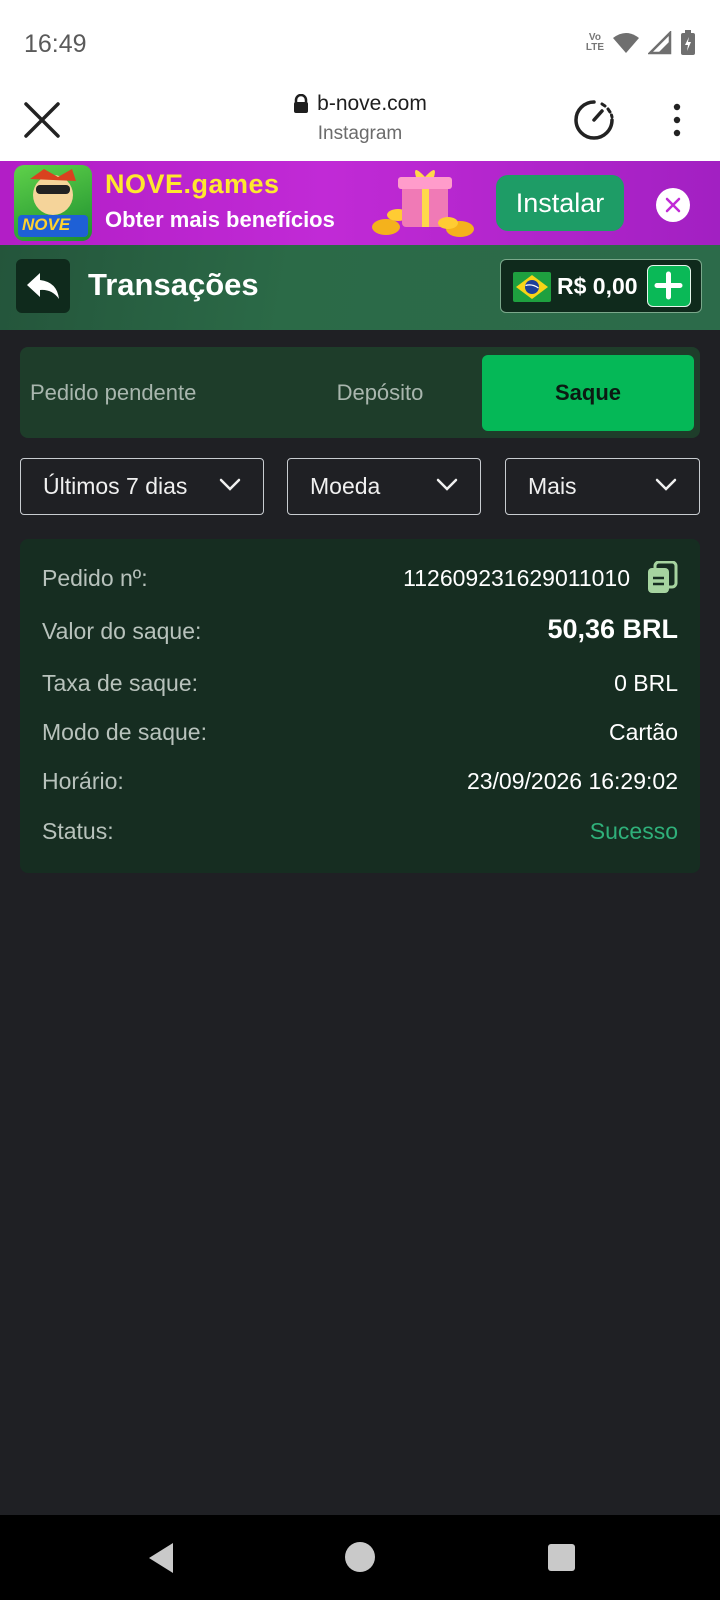 This screenshot has height=1600, width=720. What do you see at coordinates (688, 42) in the screenshot?
I see `battery-icon` at bounding box center [688, 42].